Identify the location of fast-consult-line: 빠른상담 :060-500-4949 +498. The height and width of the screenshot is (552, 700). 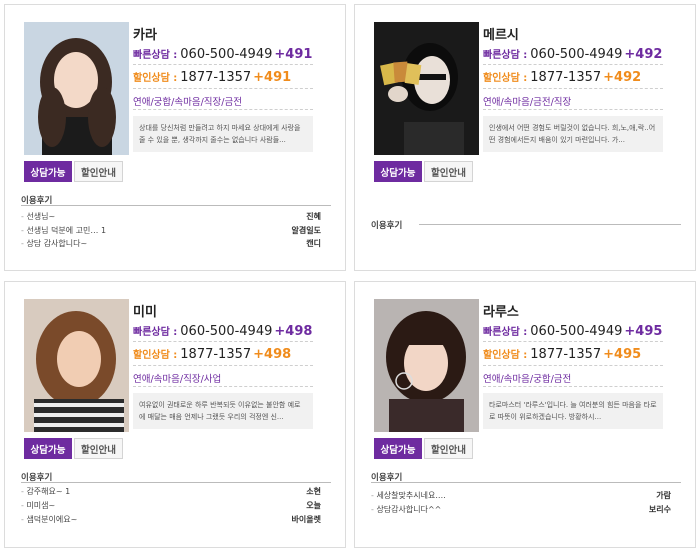
(222, 331).